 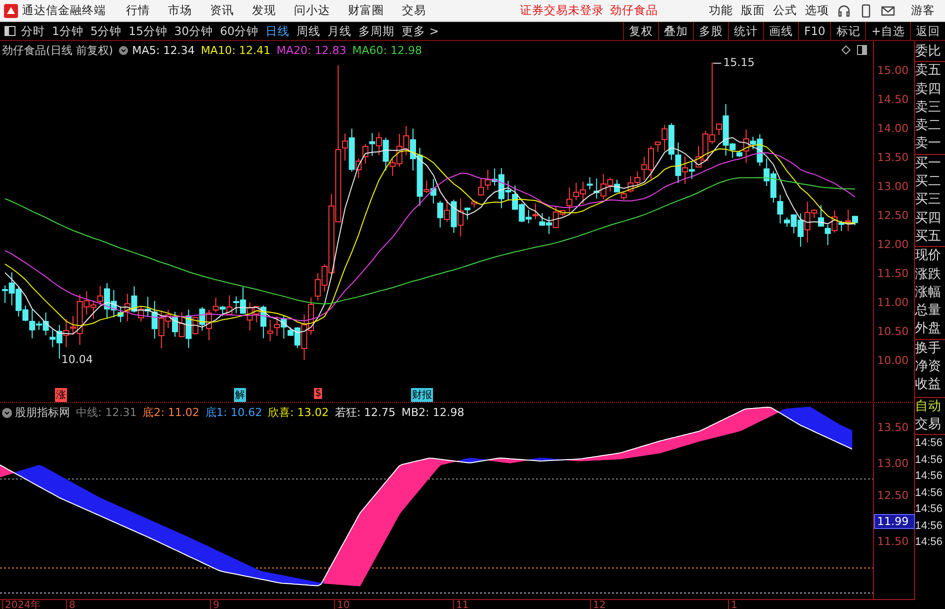 I want to click on menu-item: 版面, so click(x=753, y=10).